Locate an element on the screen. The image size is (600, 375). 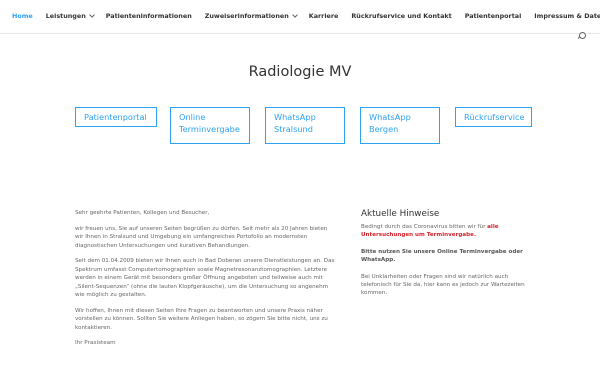
nav-label-patientenportal: Patientenportal is located at coordinates (493, 16).